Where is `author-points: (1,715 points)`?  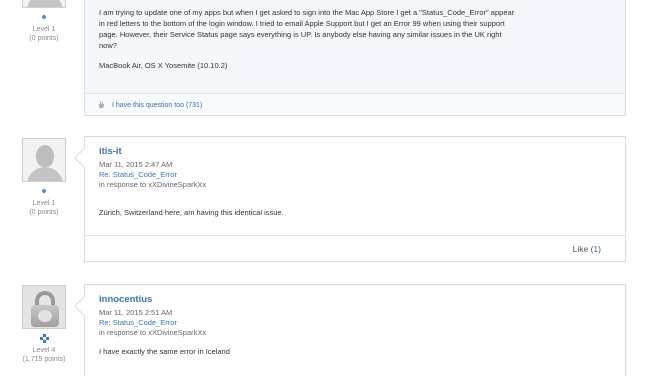 author-points: (1,715 points) is located at coordinates (44, 359).